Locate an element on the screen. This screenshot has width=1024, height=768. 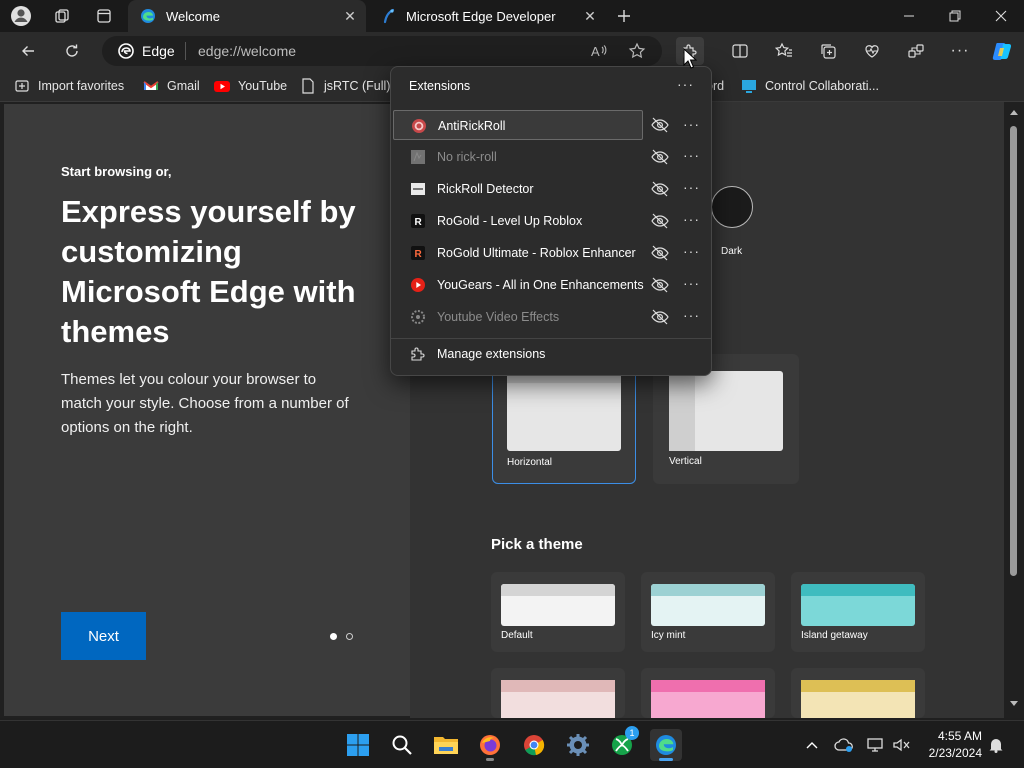
extension-item-youtube-video-effects: Youtube Video Effects ··· is located at coordinates (551, 317).